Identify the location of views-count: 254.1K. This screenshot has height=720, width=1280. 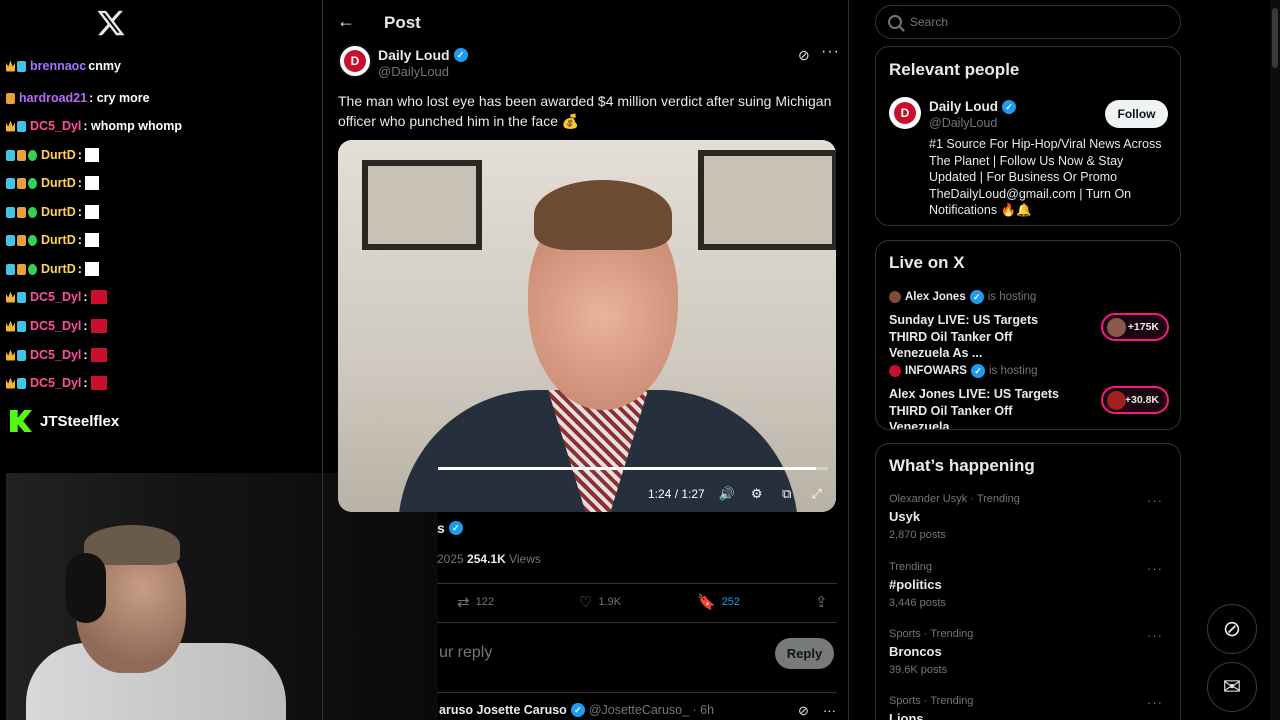
(486, 559).